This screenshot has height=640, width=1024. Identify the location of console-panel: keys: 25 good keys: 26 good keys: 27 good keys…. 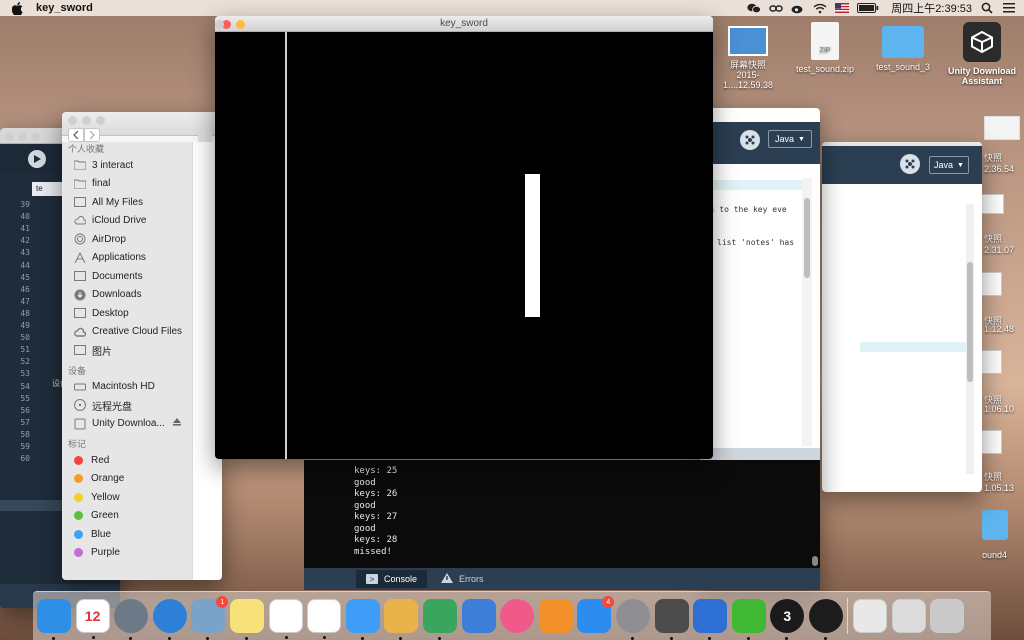
(562, 525).